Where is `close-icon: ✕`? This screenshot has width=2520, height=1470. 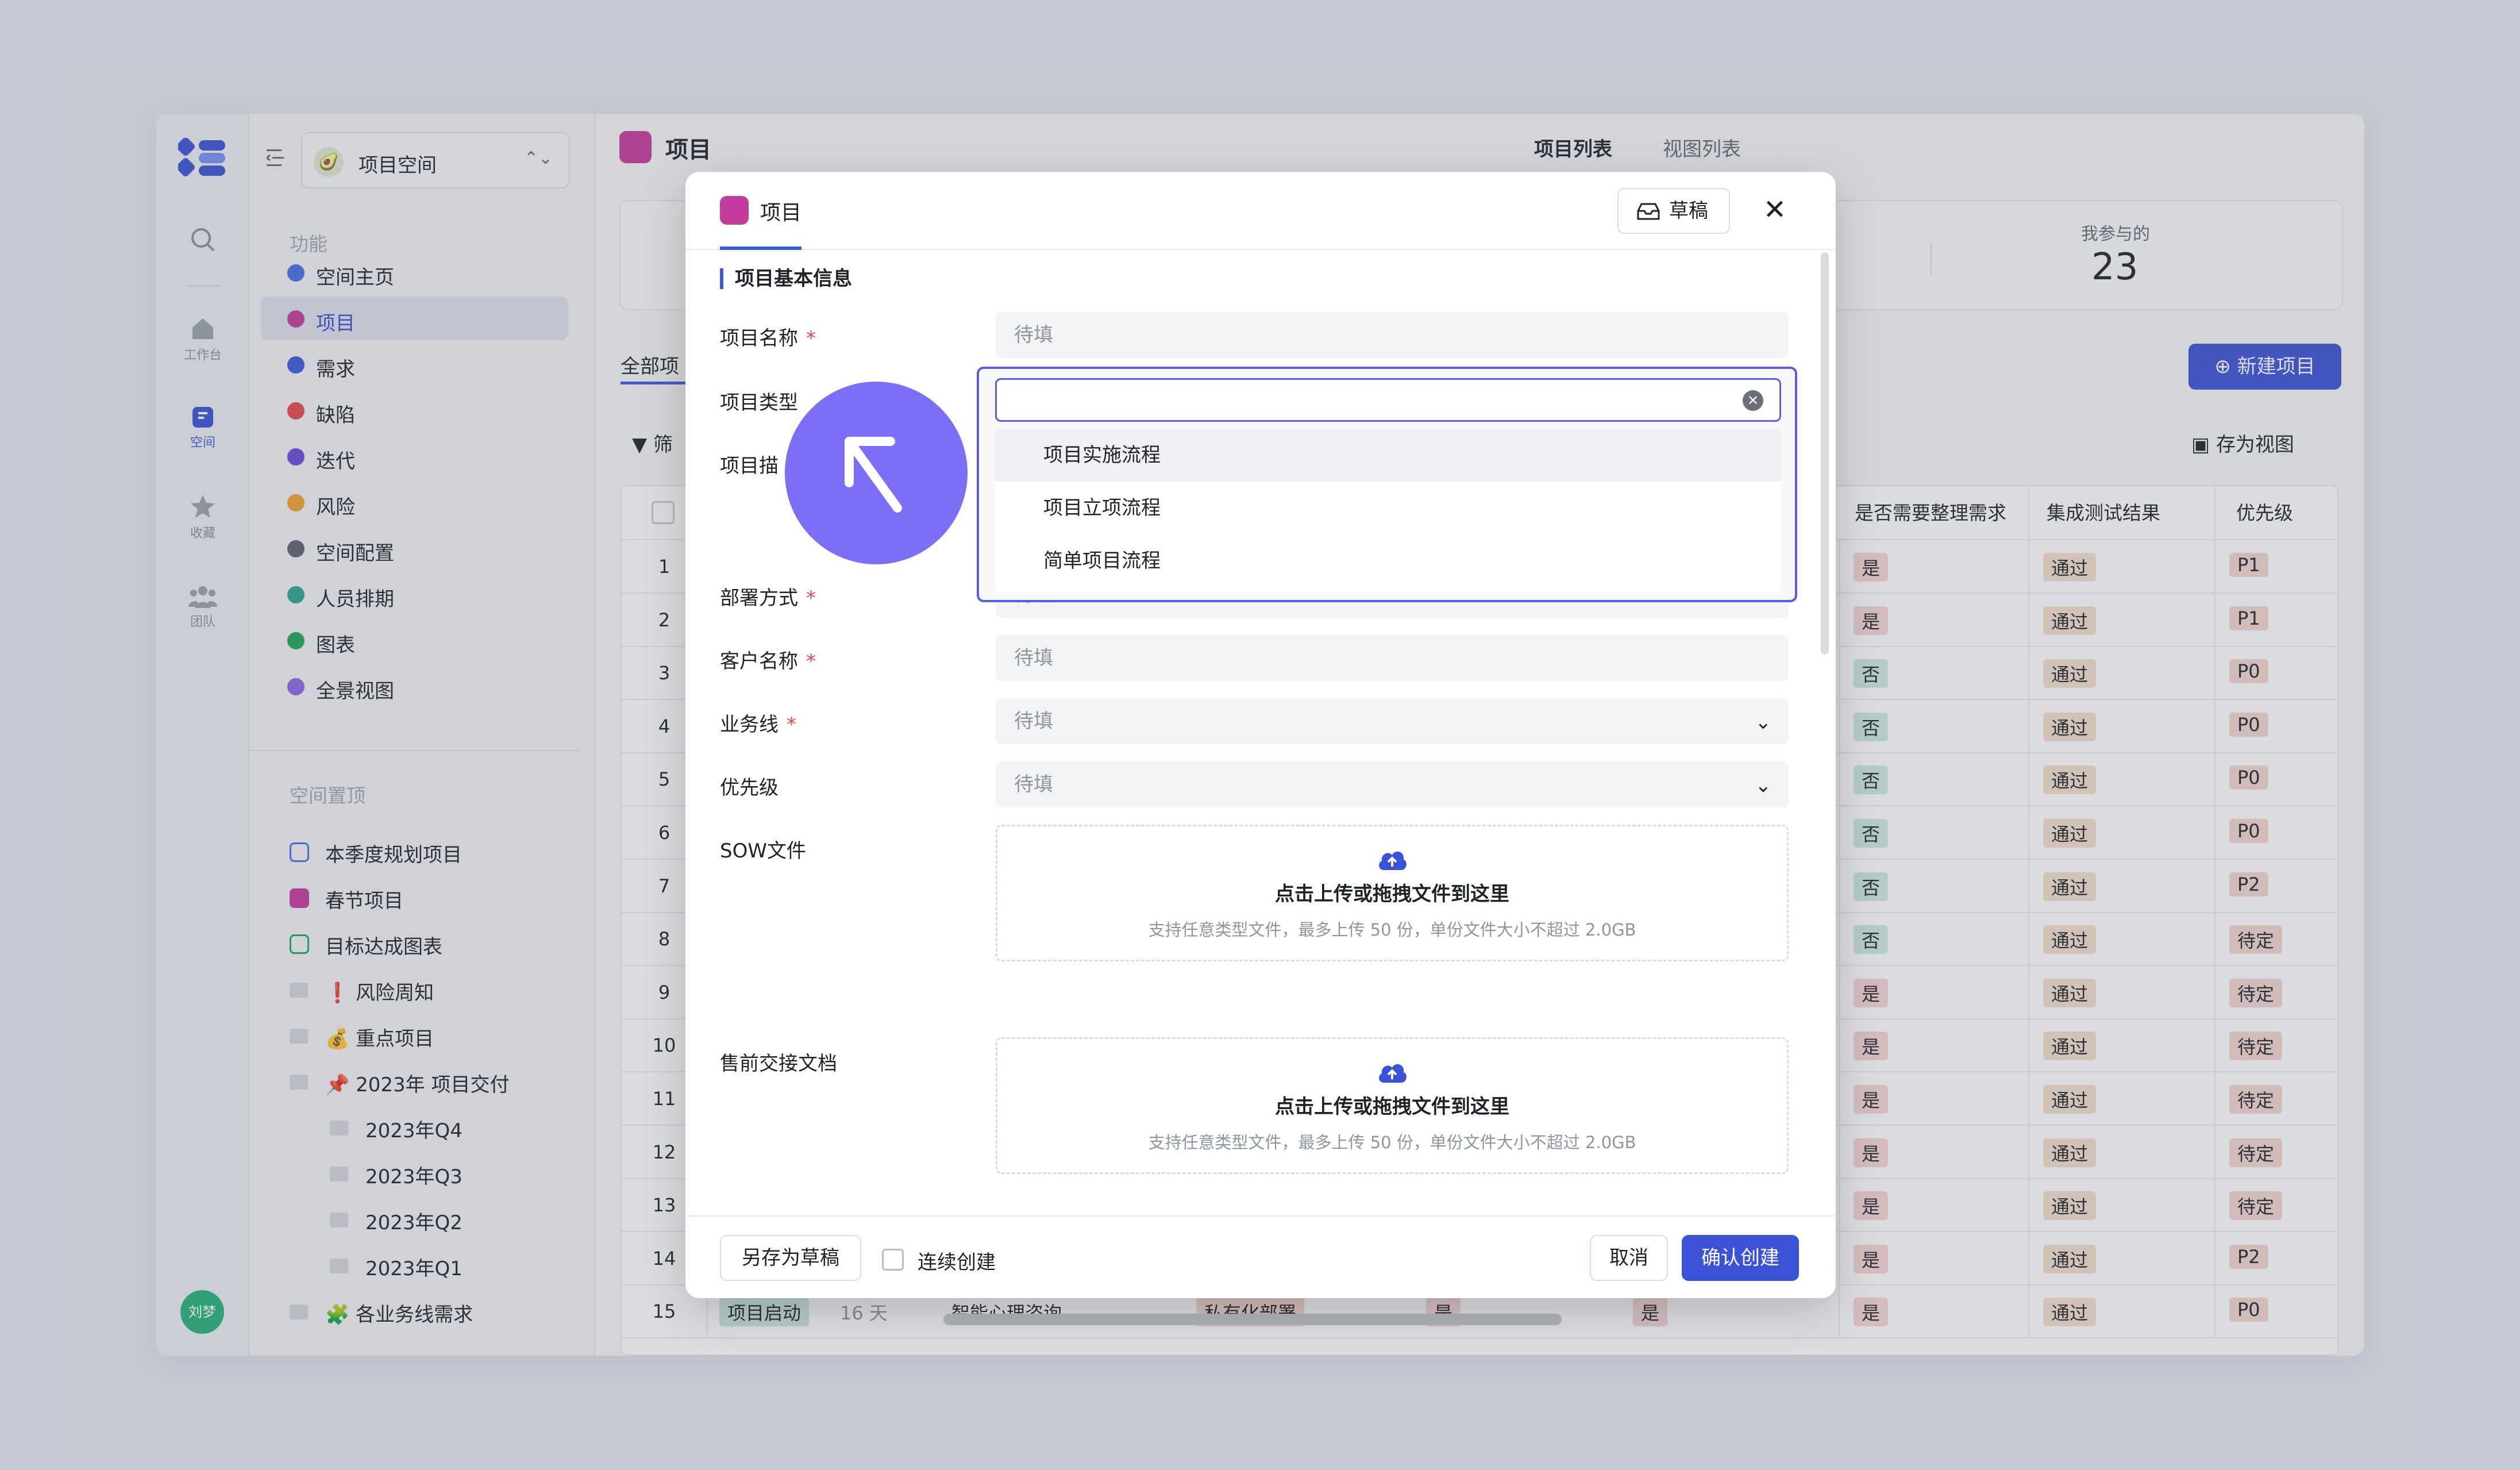
close-icon: ✕ is located at coordinates (1775, 211).